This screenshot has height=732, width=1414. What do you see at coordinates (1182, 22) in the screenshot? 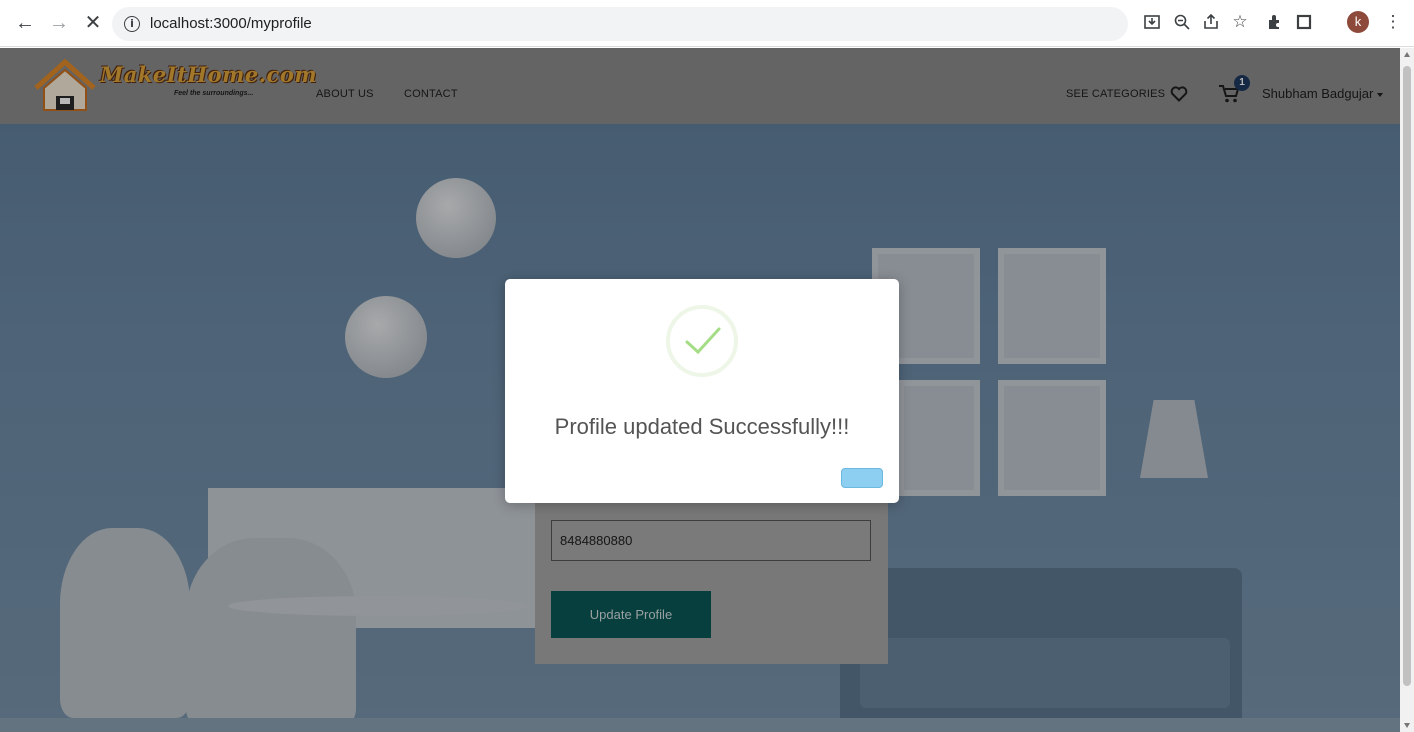
I see `zoom-icon` at bounding box center [1182, 22].